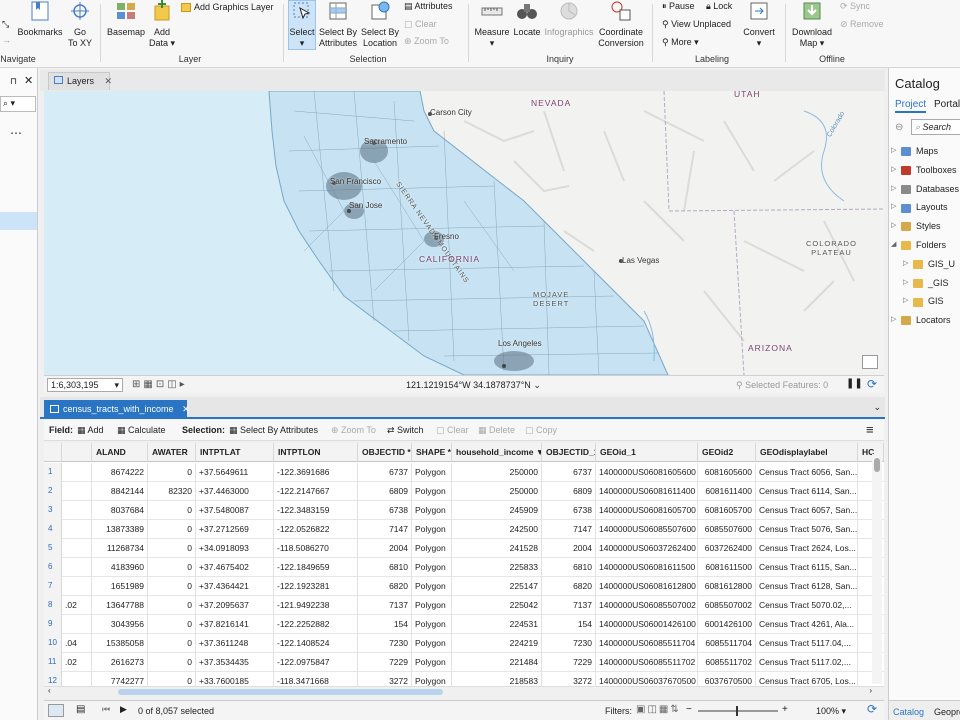 Image resolution: width=960 pixels, height=720 pixels. What do you see at coordinates (497, 679) in the screenshot?
I see `table-cell-household-income: 218583` at bounding box center [497, 679].